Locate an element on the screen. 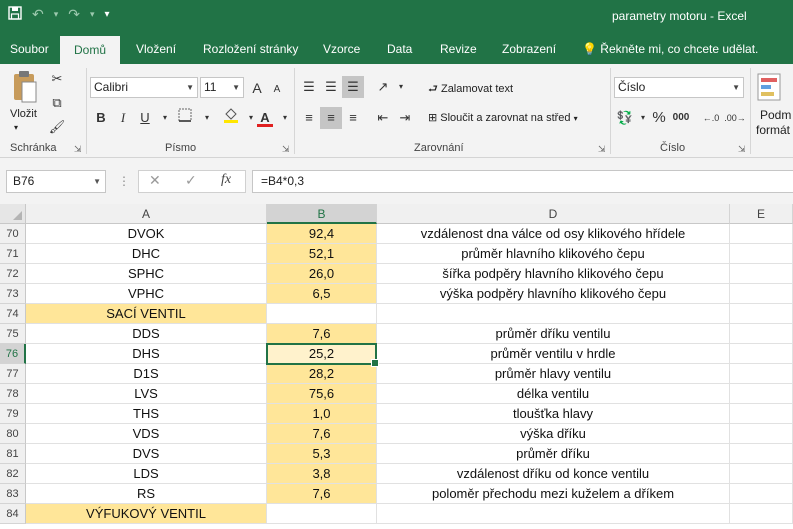 The height and width of the screenshot is (529, 793). row-header: 75 is located at coordinates (13, 334).